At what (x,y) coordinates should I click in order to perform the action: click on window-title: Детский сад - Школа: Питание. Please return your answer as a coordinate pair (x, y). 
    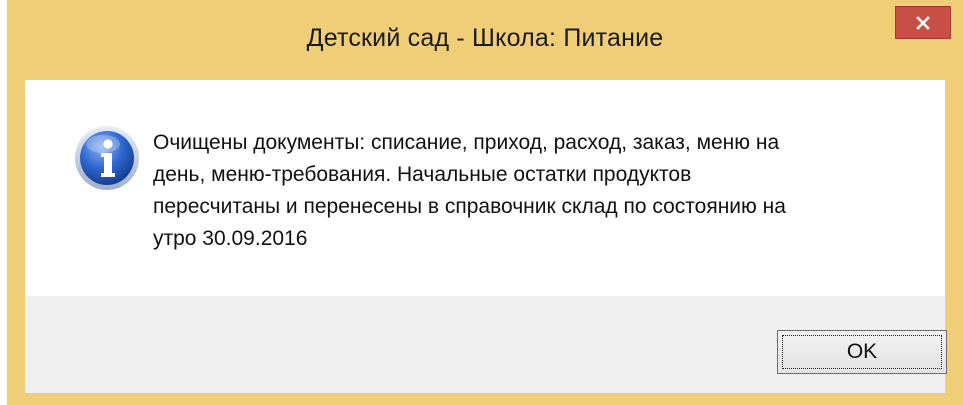
    Looking at the image, I should click on (485, 38).